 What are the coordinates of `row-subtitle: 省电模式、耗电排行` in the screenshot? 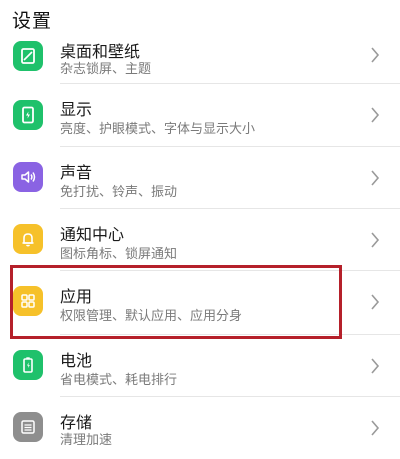 It's located at (119, 380).